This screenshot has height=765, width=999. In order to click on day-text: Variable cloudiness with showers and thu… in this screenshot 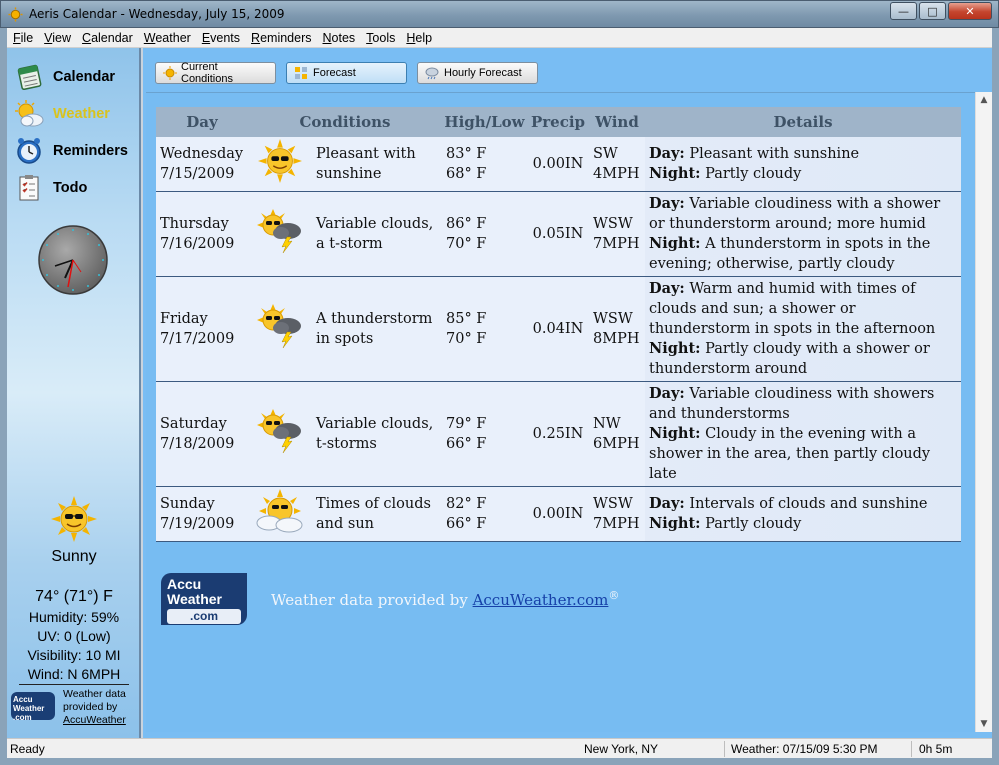, I will do `click(792, 404)`.